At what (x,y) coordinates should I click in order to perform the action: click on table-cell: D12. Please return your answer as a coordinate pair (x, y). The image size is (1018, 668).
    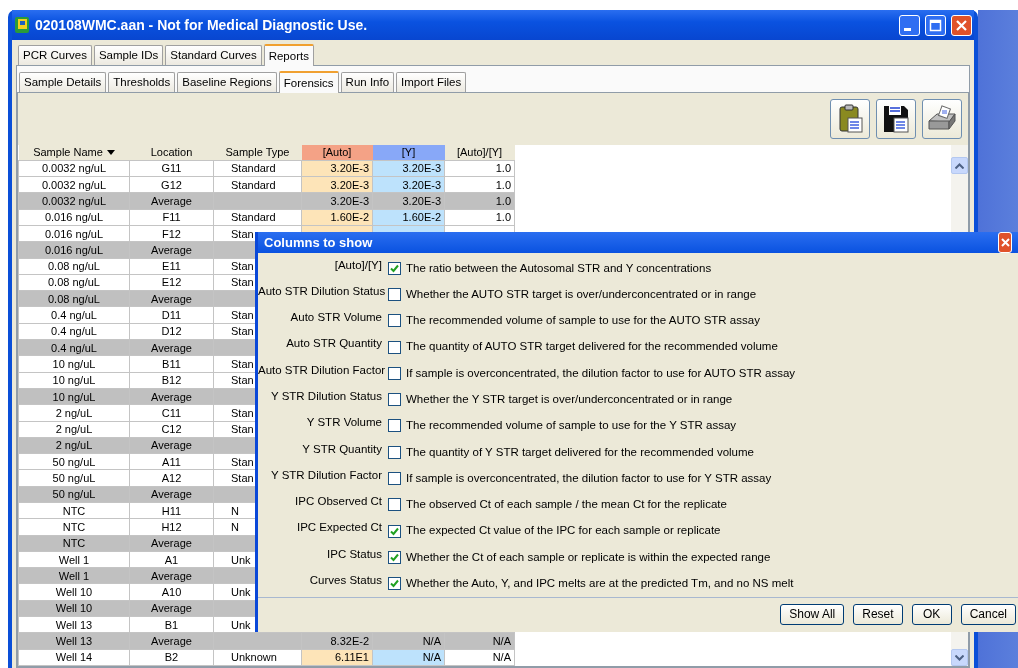
    Looking at the image, I should click on (171, 331).